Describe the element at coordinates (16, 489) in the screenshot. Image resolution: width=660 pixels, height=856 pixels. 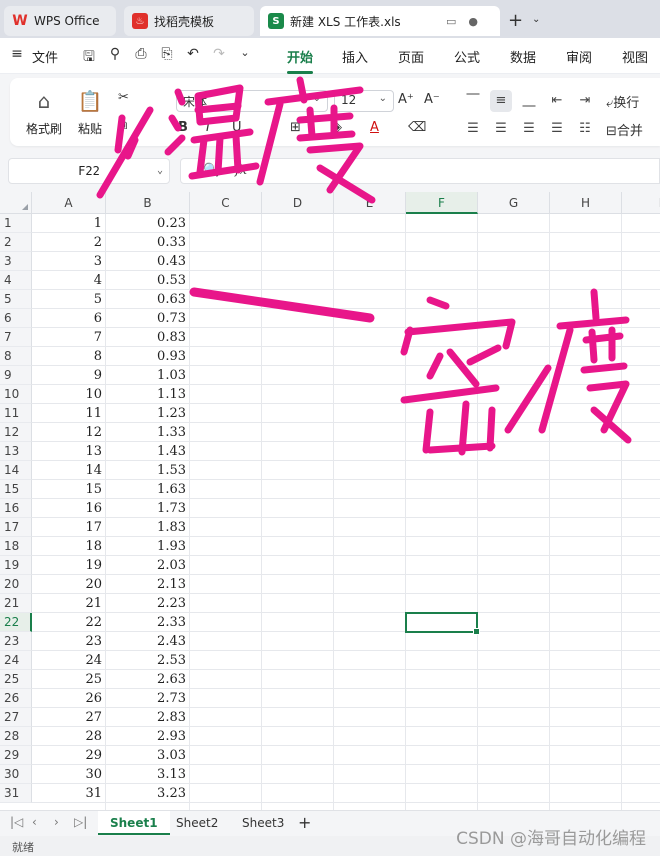
I see `row-header: 15` at that location.